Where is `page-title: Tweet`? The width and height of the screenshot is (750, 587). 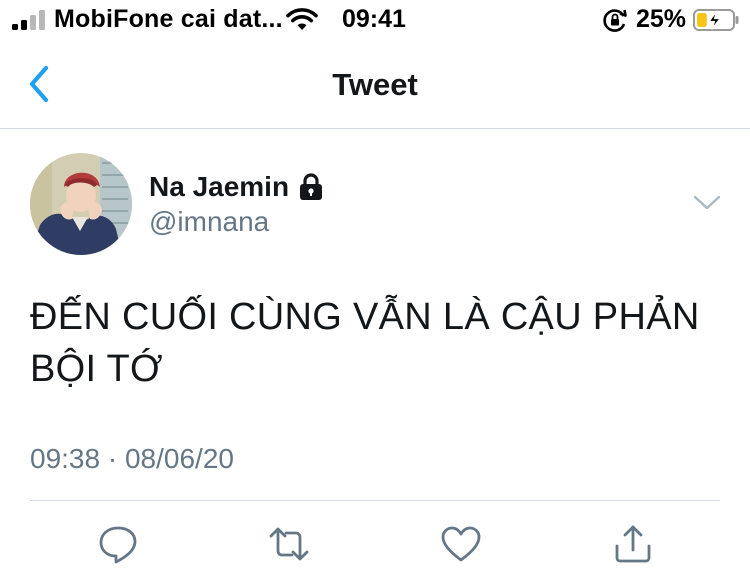
page-title: Tweet is located at coordinates (375, 84).